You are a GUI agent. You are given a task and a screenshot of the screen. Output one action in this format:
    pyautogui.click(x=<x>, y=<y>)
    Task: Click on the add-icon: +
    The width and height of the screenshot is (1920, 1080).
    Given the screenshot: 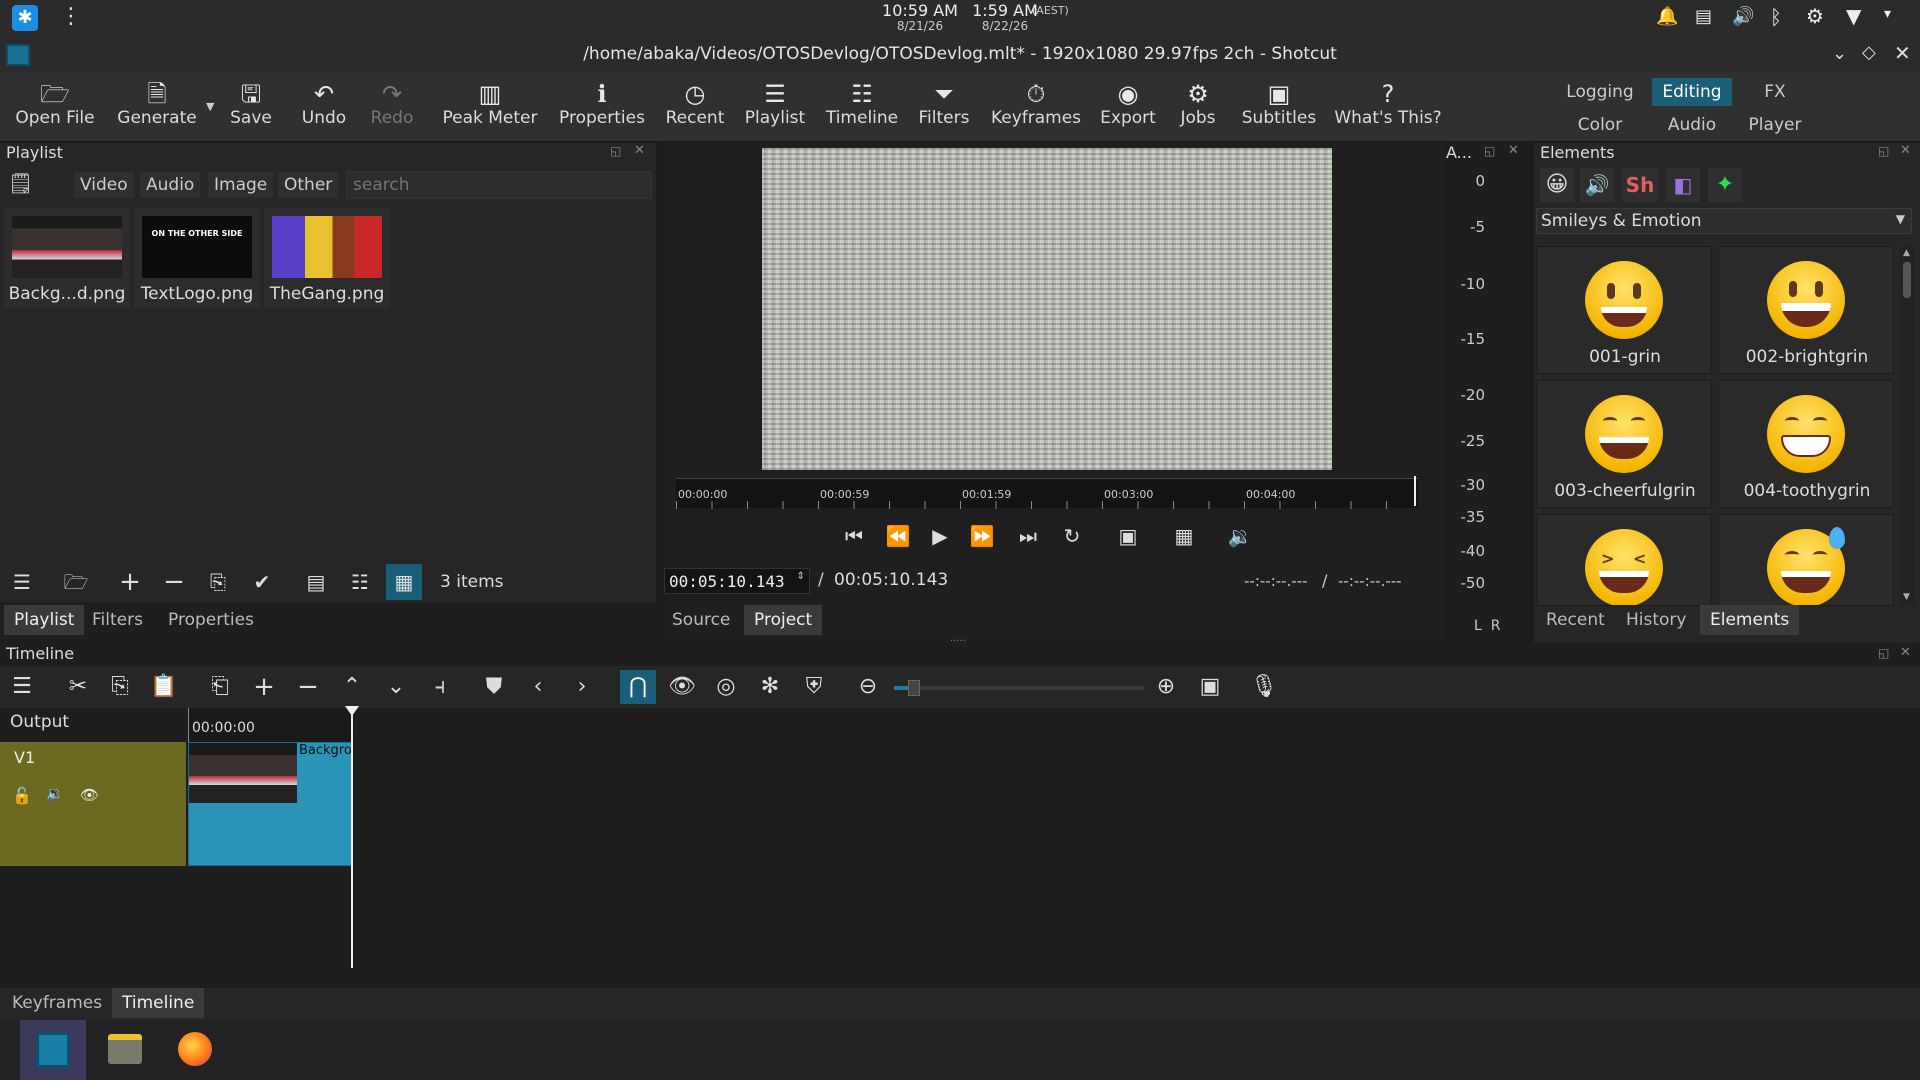 What is the action you would take?
    pyautogui.click(x=264, y=687)
    